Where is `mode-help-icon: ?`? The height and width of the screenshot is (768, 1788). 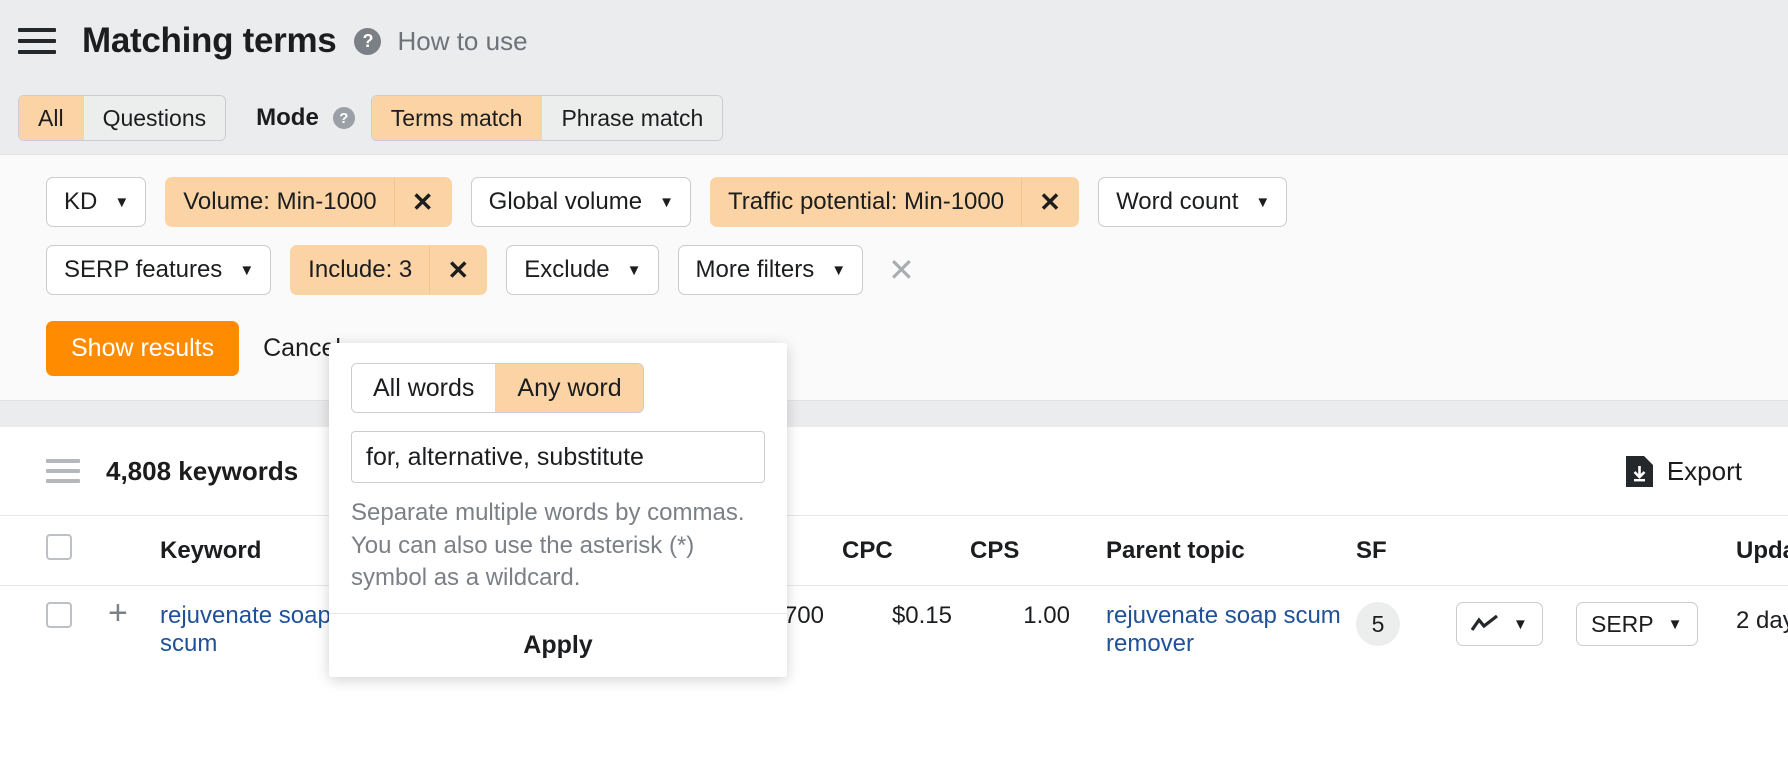
mode-help-icon: ? is located at coordinates (343, 118).